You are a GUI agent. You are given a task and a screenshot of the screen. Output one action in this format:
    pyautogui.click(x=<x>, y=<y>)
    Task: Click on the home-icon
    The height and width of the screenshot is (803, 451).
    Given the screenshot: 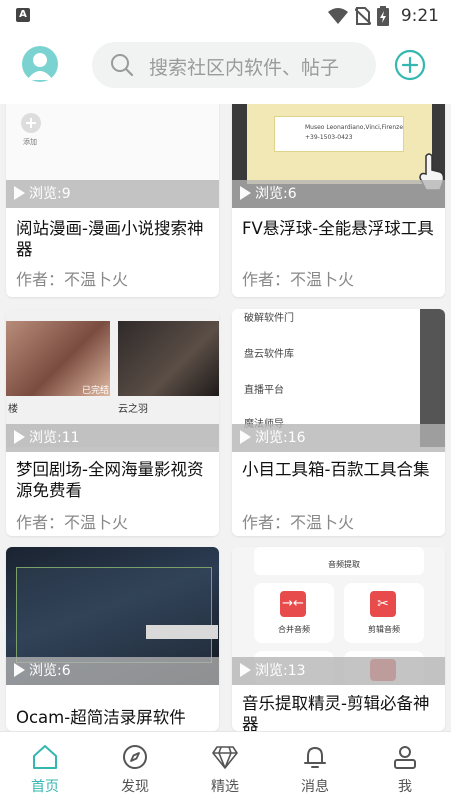 What is the action you would take?
    pyautogui.click(x=45, y=757)
    